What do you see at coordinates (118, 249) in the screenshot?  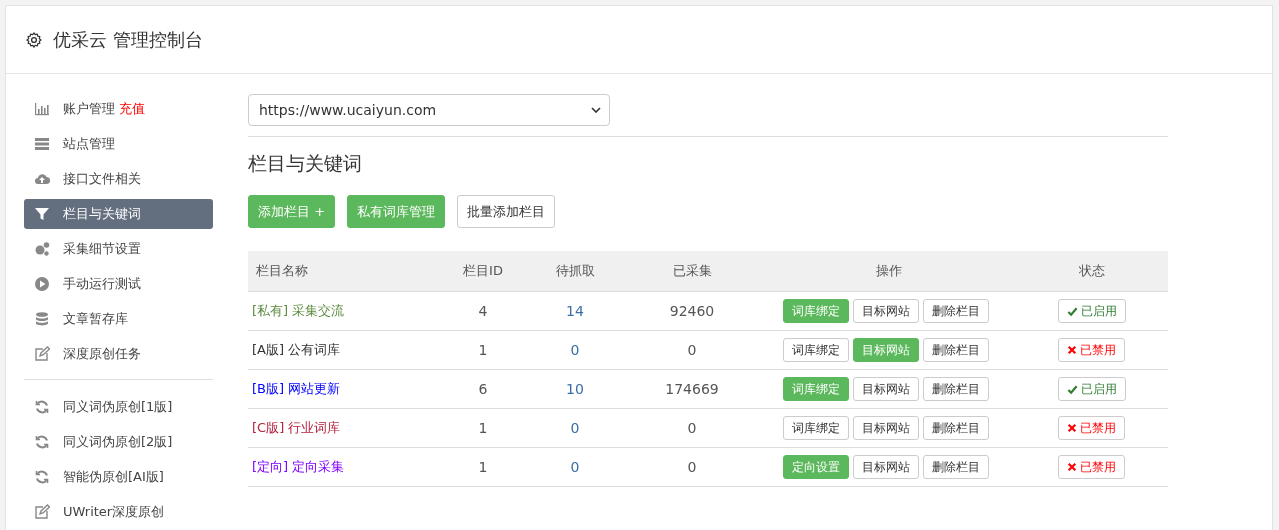 I see `sidebar-item: 采集细节设置` at bounding box center [118, 249].